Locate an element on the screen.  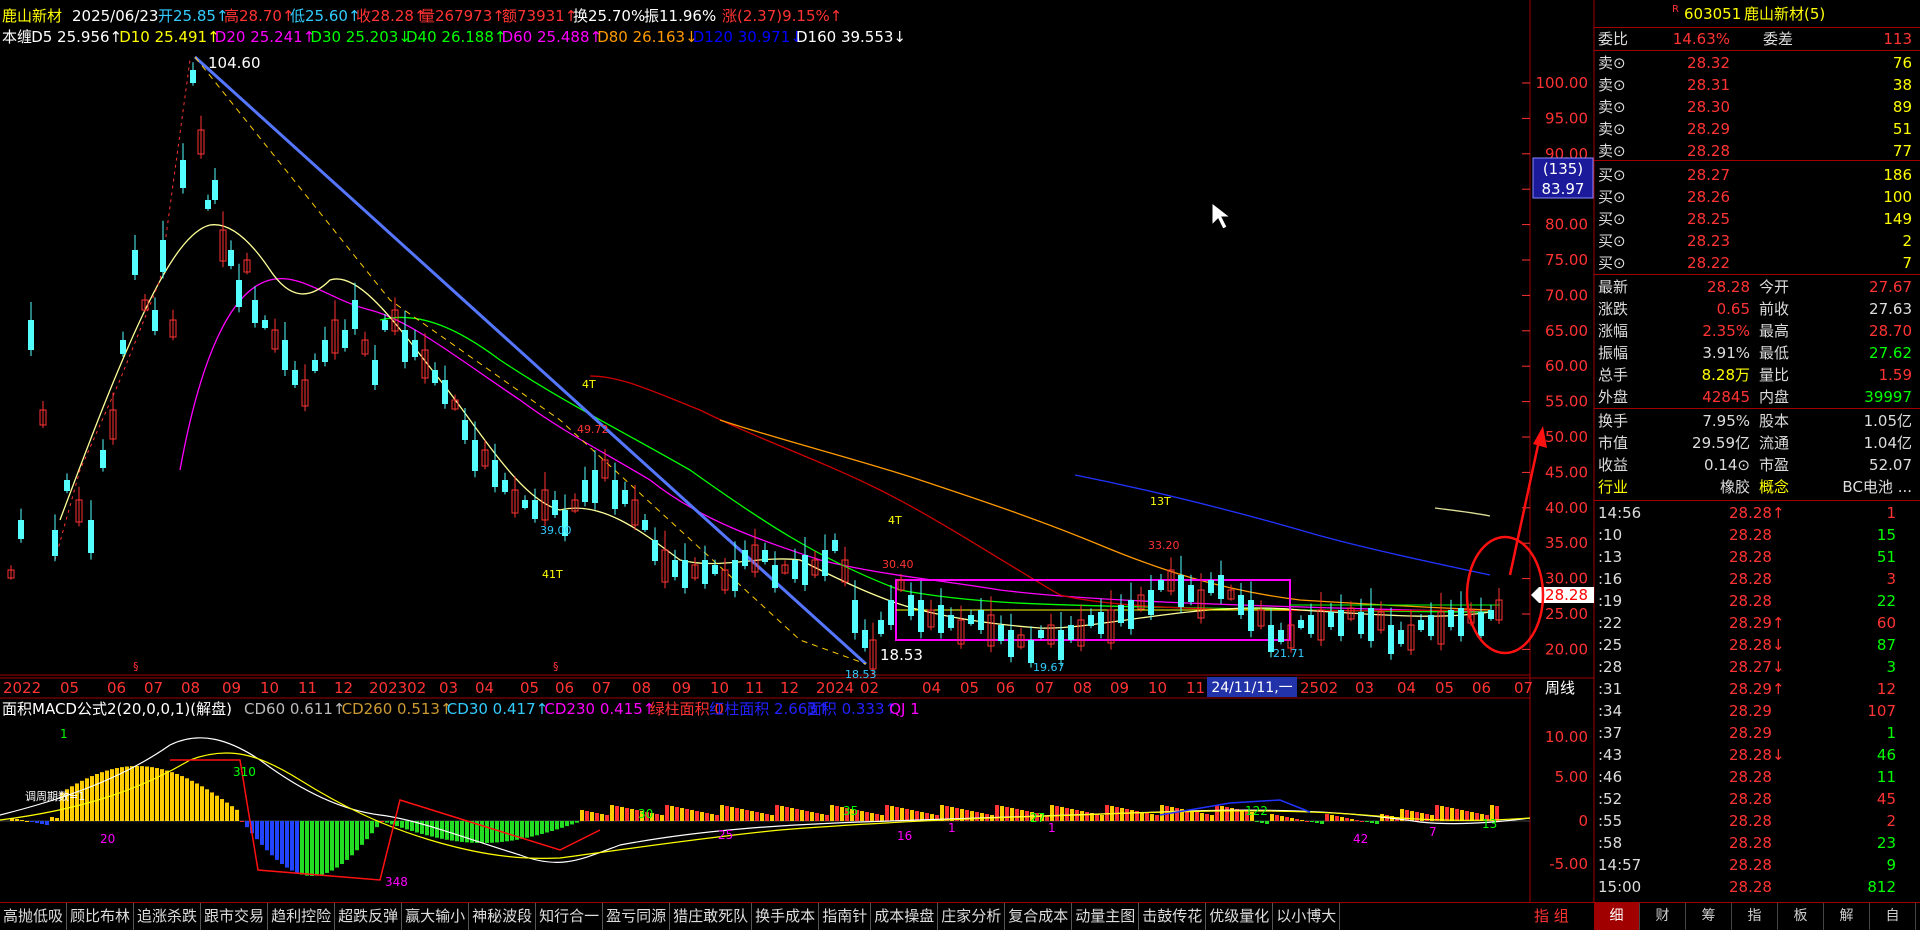
macd-note: 调周期数=1 is located at coordinates (55, 796).